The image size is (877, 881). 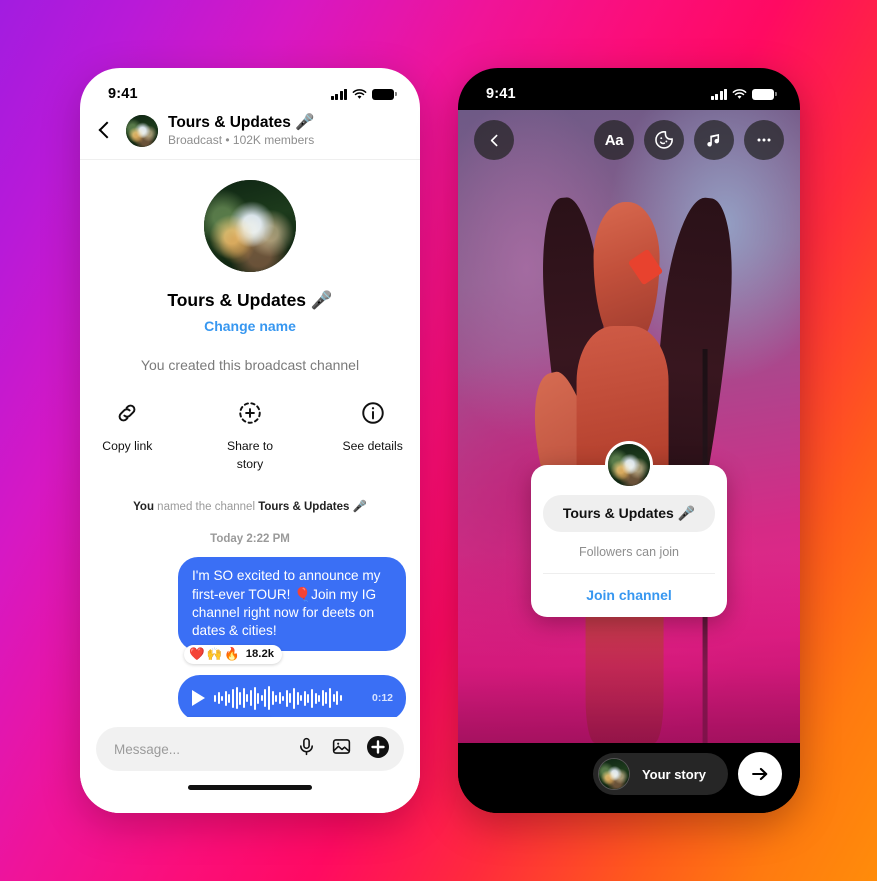 I want to click on reaction-emoji: 🙌, so click(x=214, y=654).